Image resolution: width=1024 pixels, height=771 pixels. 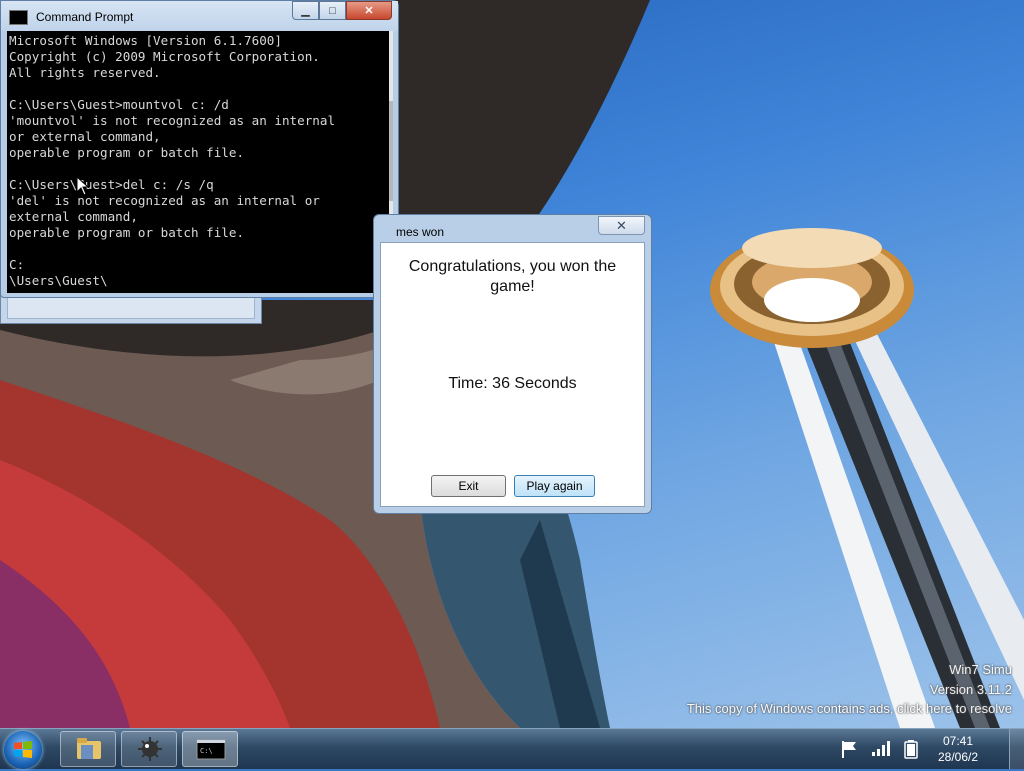 I want to click on show-desktop-button, so click(x=1016, y=749).